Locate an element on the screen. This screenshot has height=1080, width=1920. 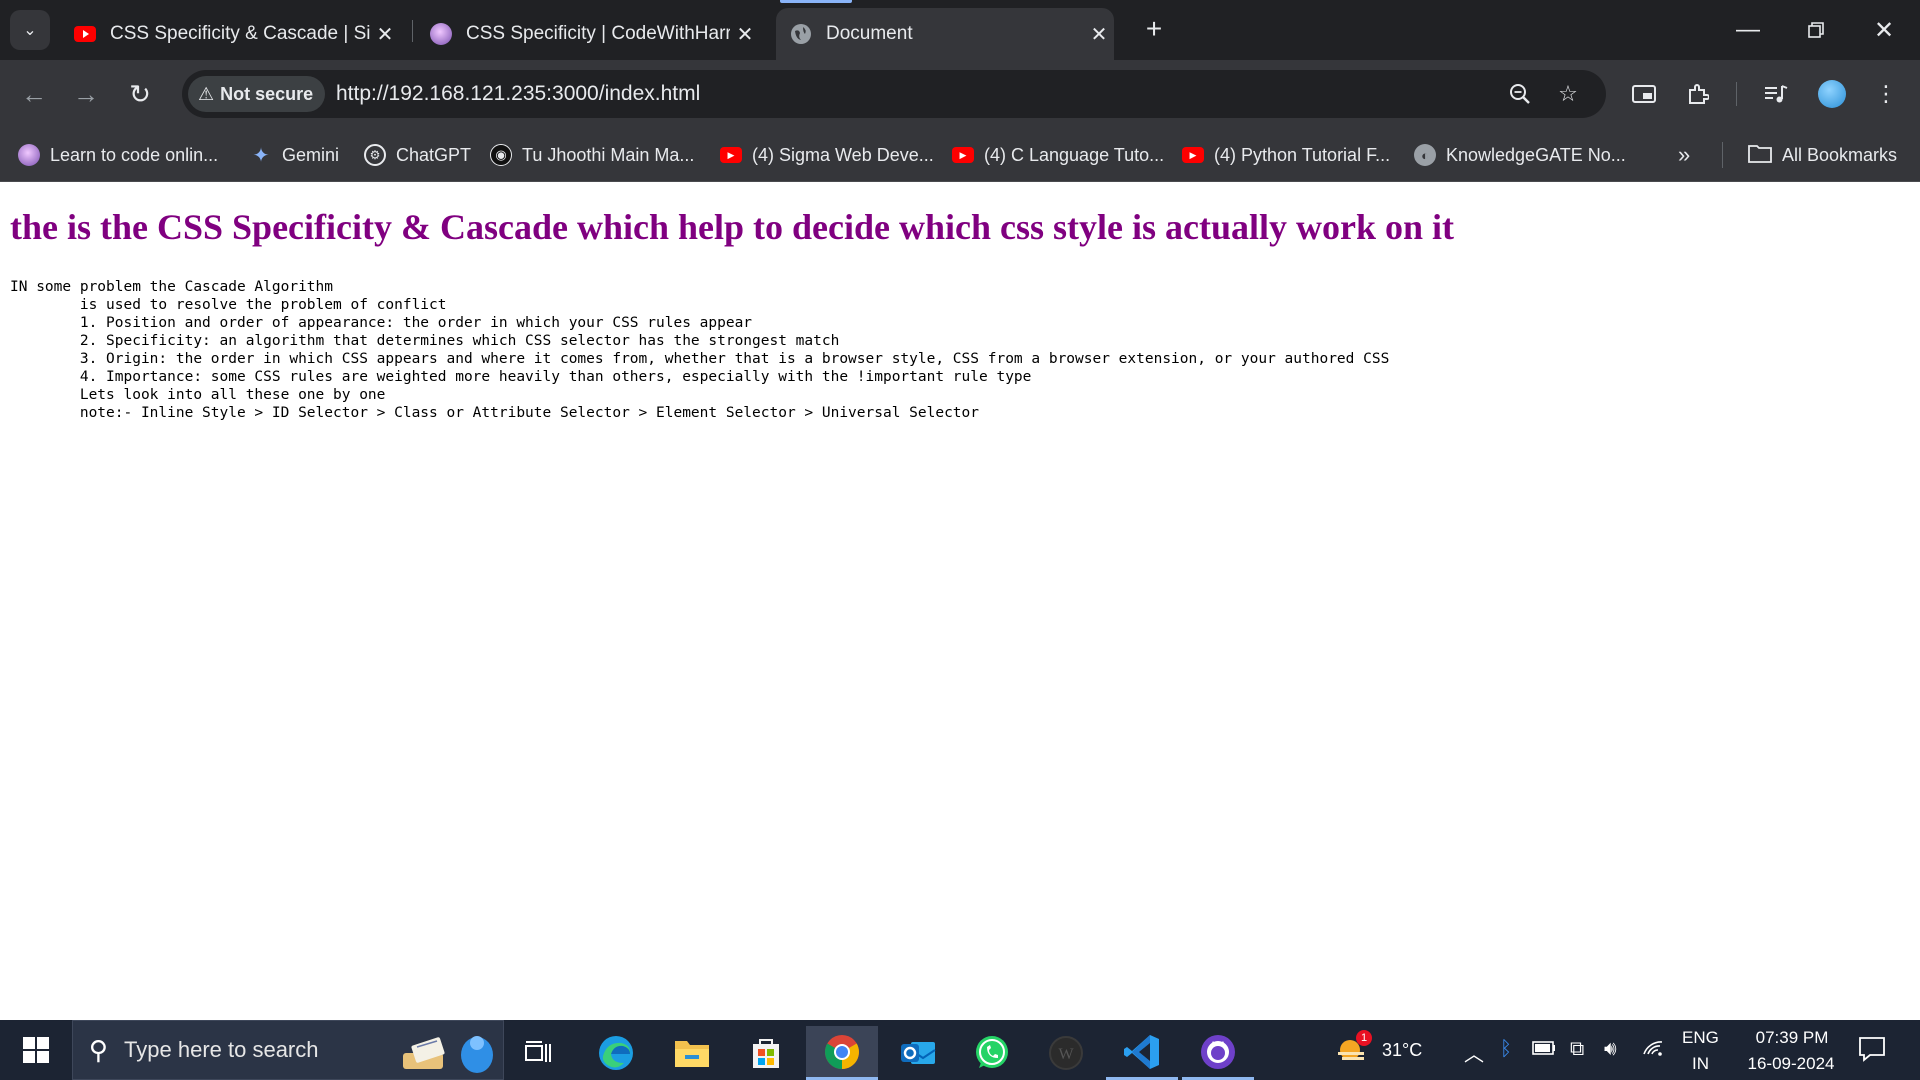
new-tab-button: + is located at coordinates (1154, 30).